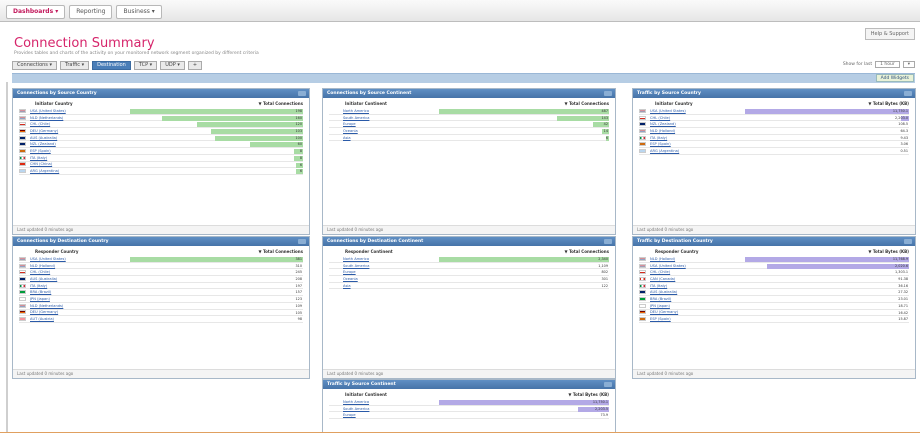 This screenshot has width=920, height=433. Describe the element at coordinates (369, 93) in the screenshot. I see `widget-title-text: Connections by Source Continent` at that location.